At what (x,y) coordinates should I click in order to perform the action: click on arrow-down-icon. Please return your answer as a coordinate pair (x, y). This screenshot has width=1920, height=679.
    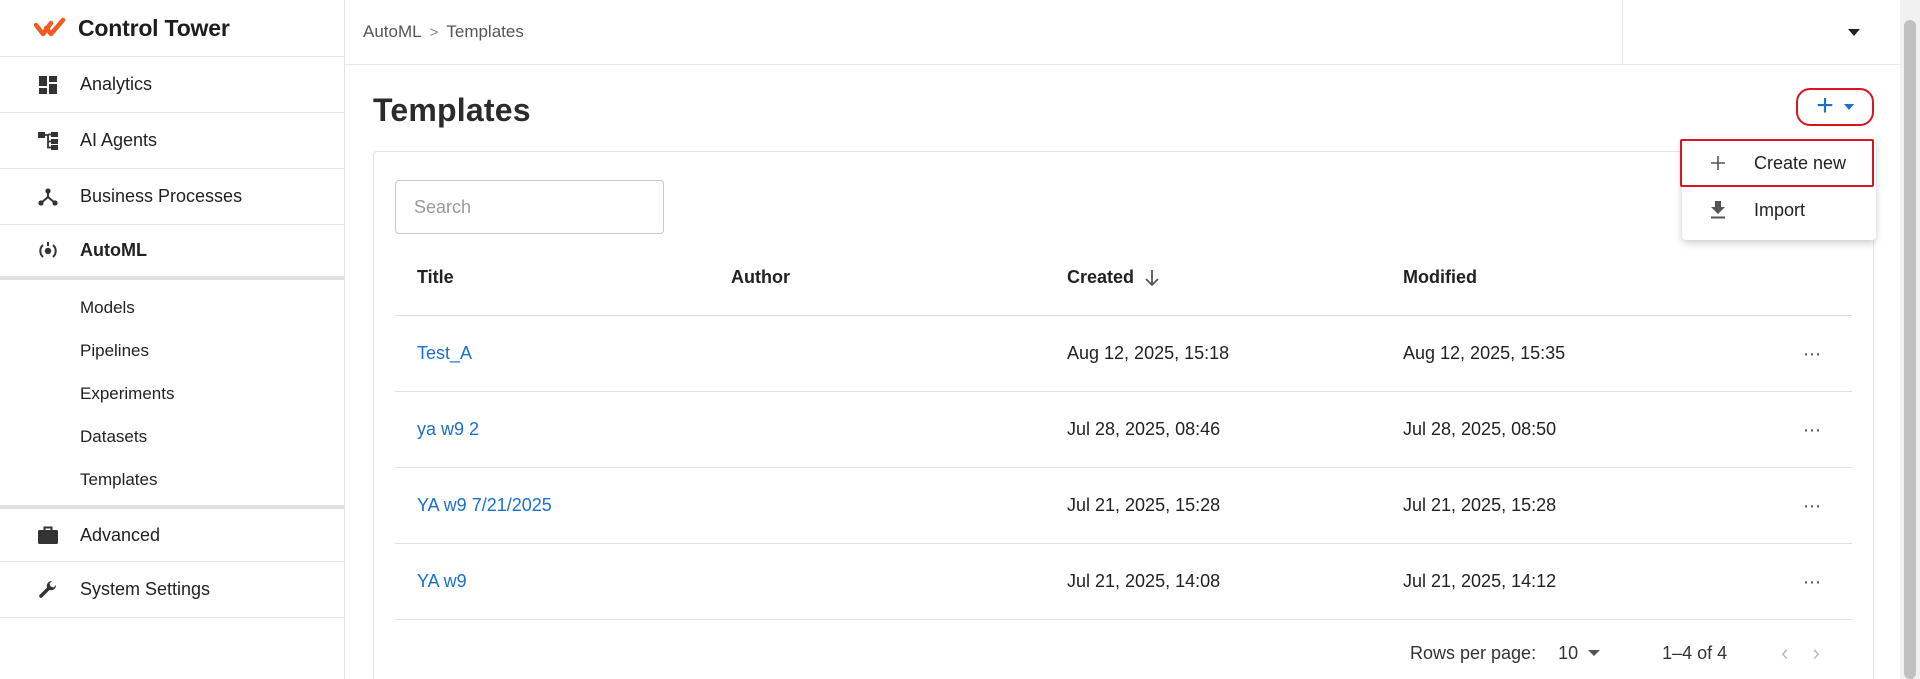
    Looking at the image, I should click on (1152, 277).